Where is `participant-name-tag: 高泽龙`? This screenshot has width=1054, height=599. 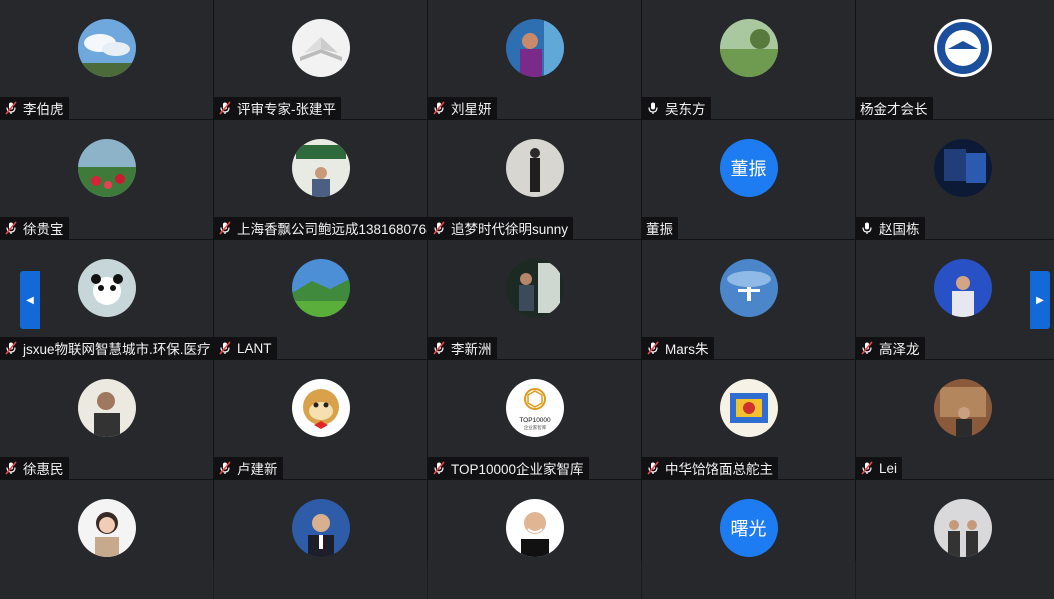 participant-name-tag: 高泽龙 is located at coordinates (890, 348).